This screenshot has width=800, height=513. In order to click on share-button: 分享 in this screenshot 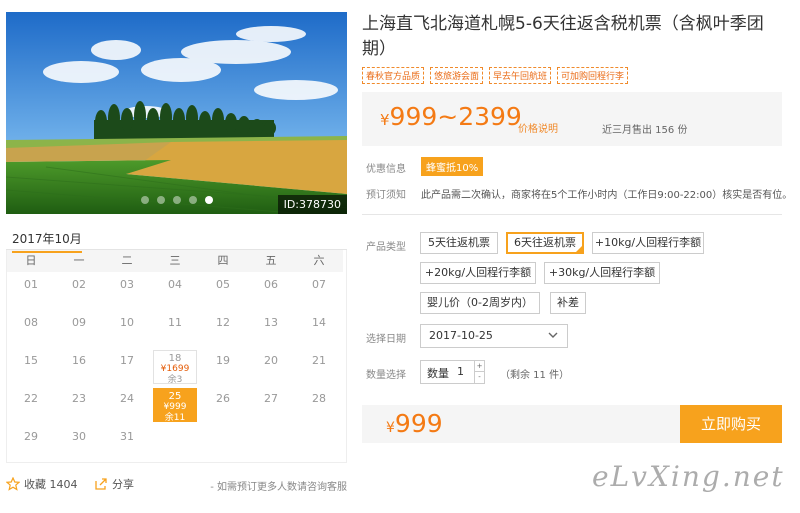, I will do `click(114, 484)`.